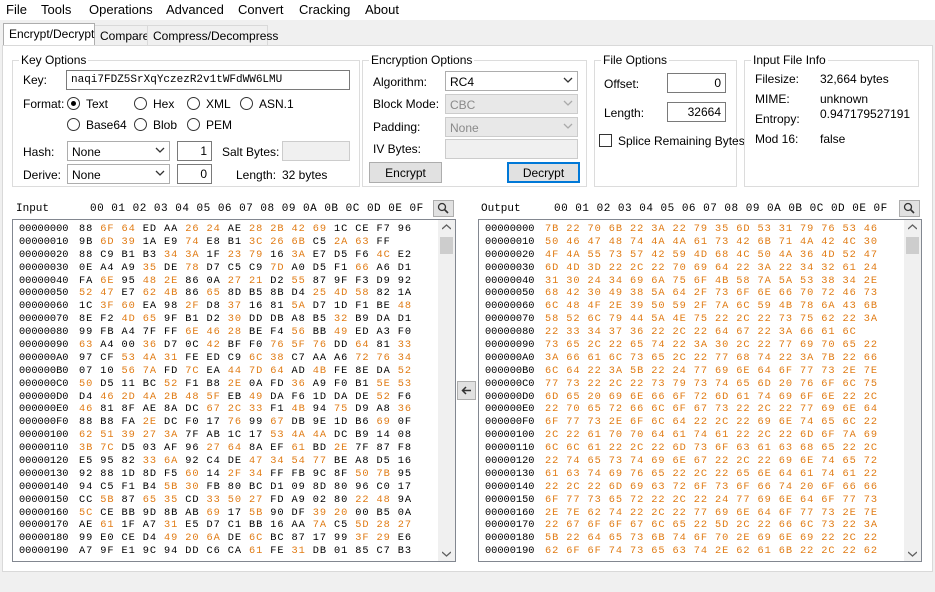  What do you see at coordinates (118, 174) in the screenshot?
I see `derive-select: None` at bounding box center [118, 174].